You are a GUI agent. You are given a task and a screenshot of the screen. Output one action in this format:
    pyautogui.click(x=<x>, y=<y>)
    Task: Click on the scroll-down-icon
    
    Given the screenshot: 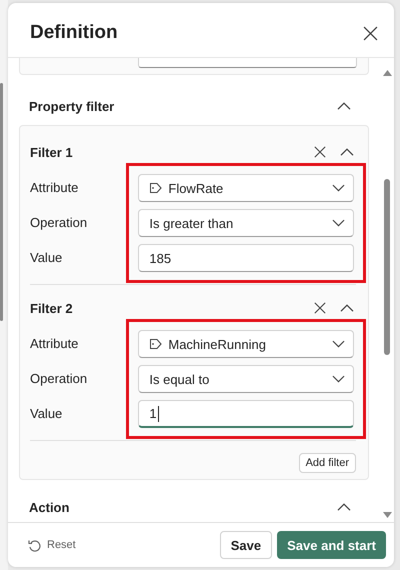 What is the action you would take?
    pyautogui.click(x=387, y=515)
    